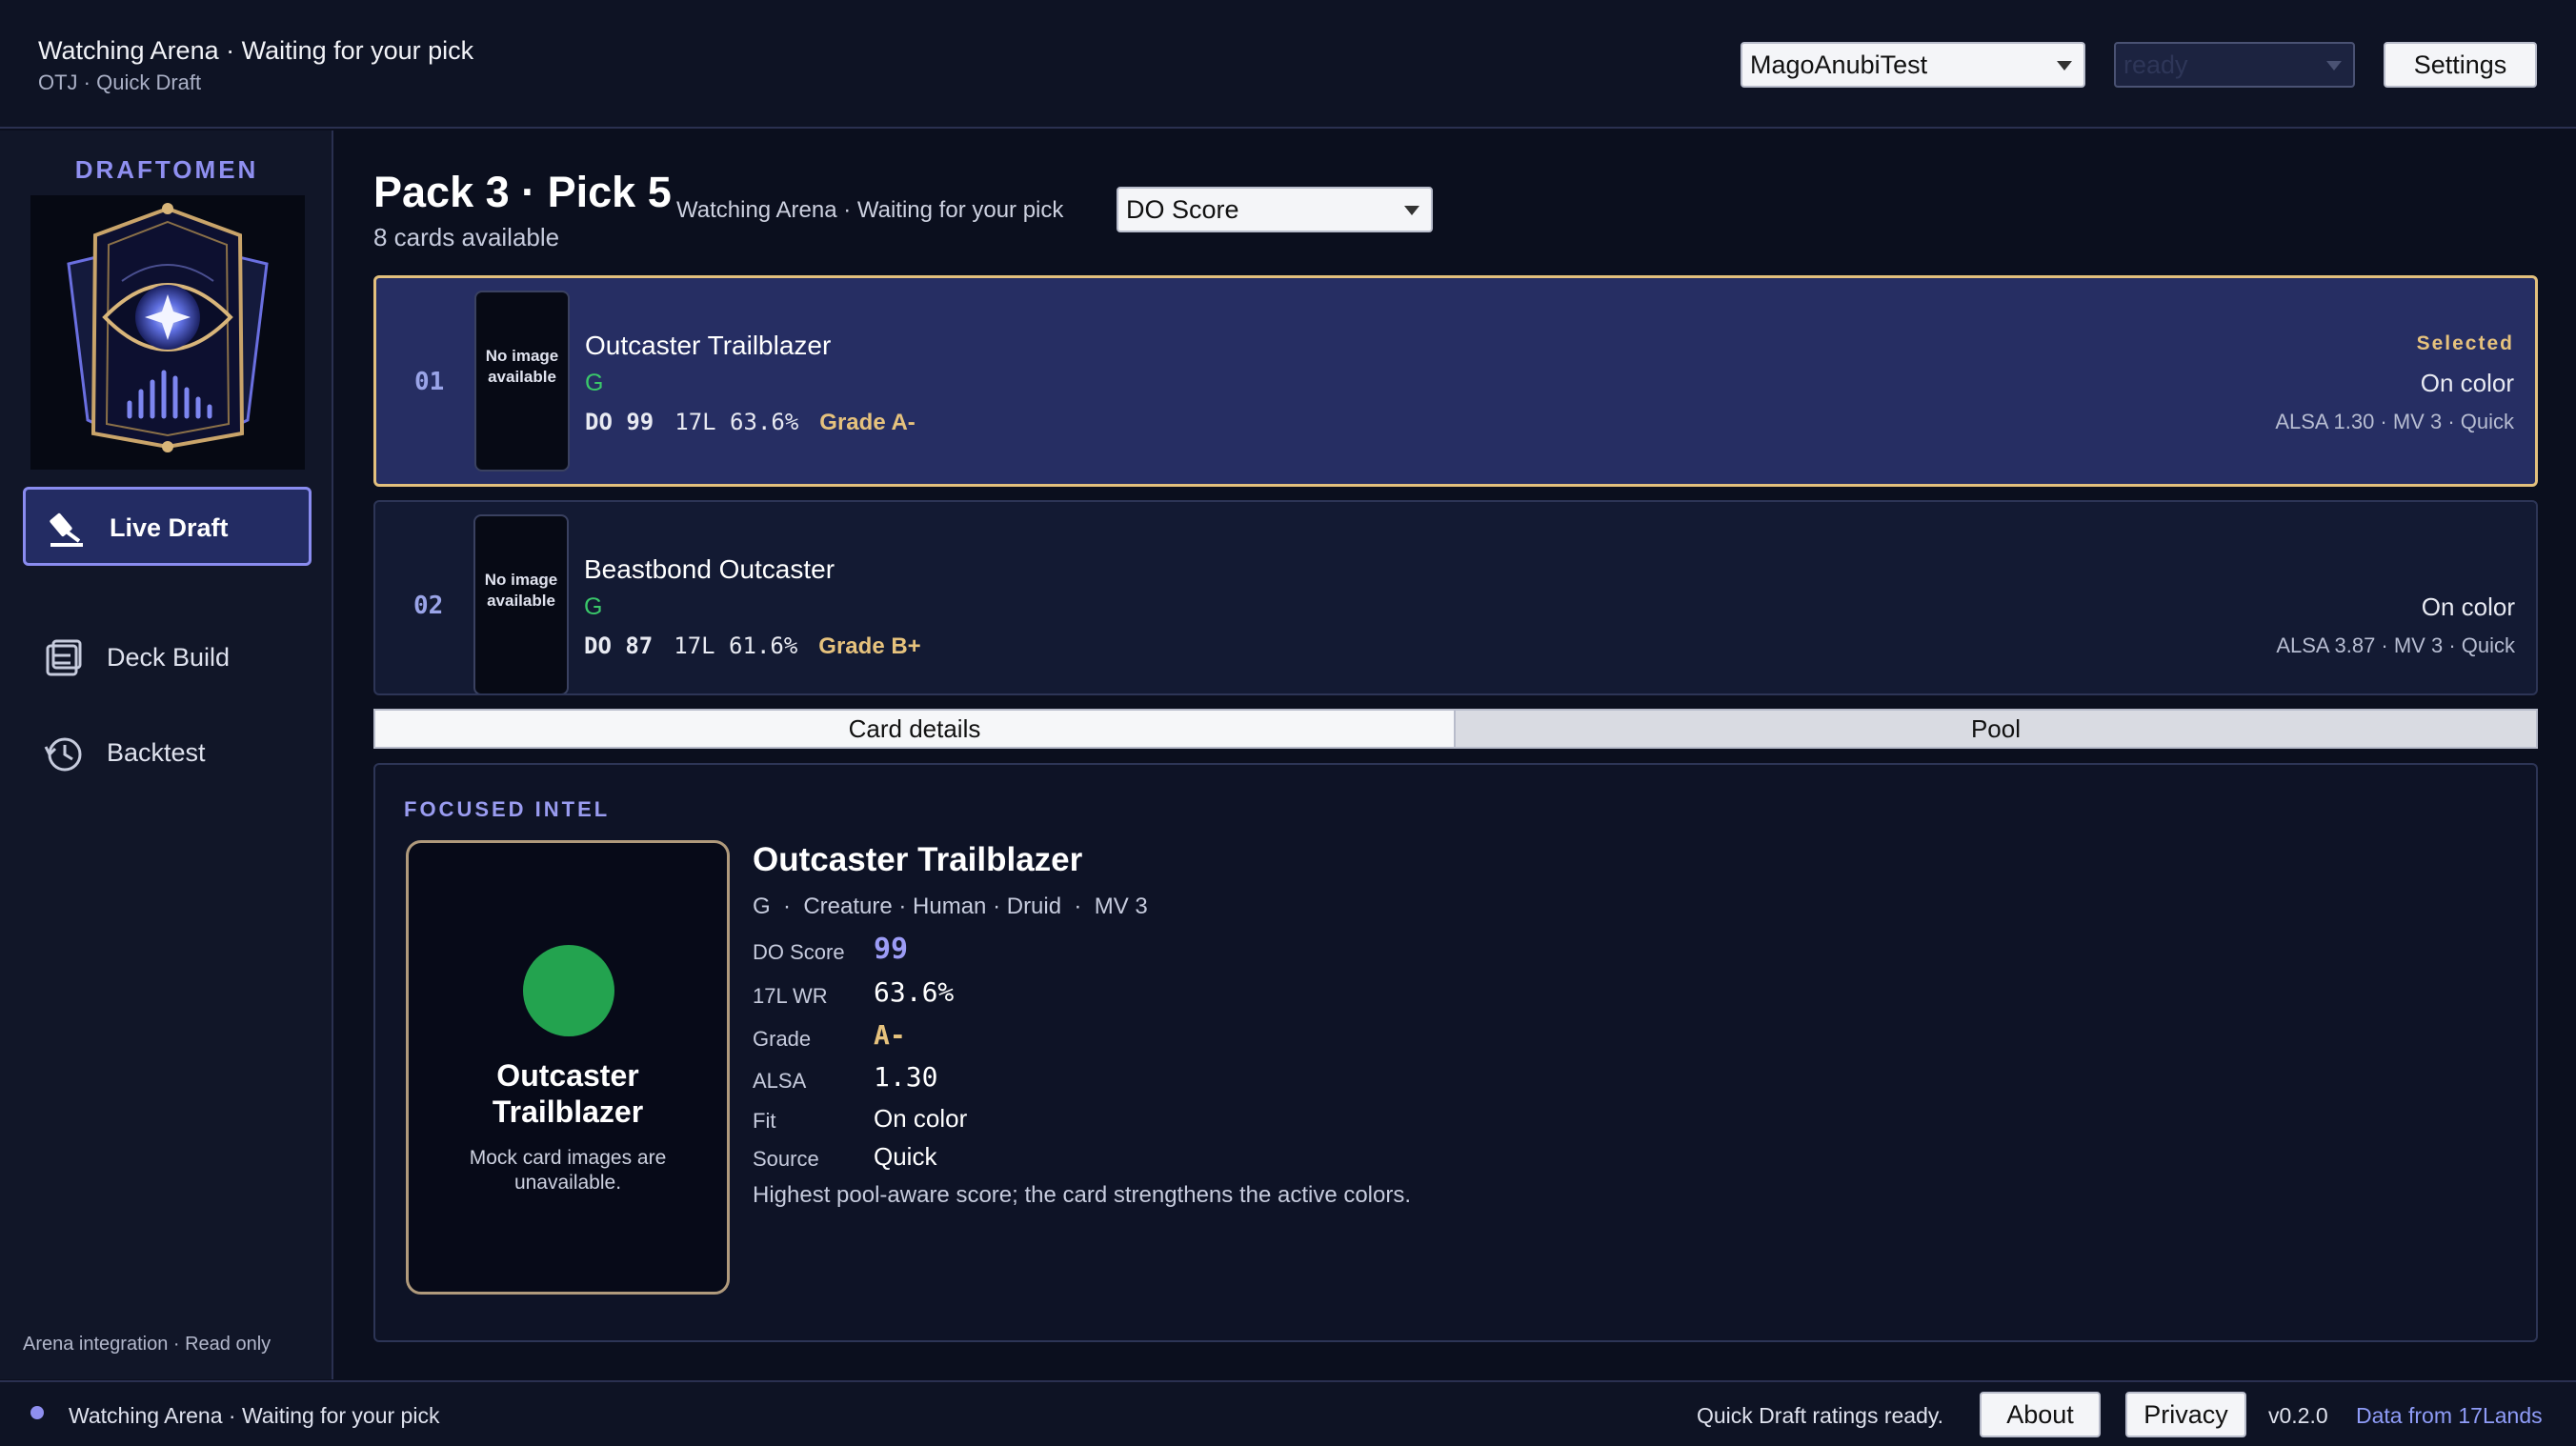 The width and height of the screenshot is (2576, 1446). Describe the element at coordinates (905, 1157) in the screenshot. I see `source-value: Quick` at that location.